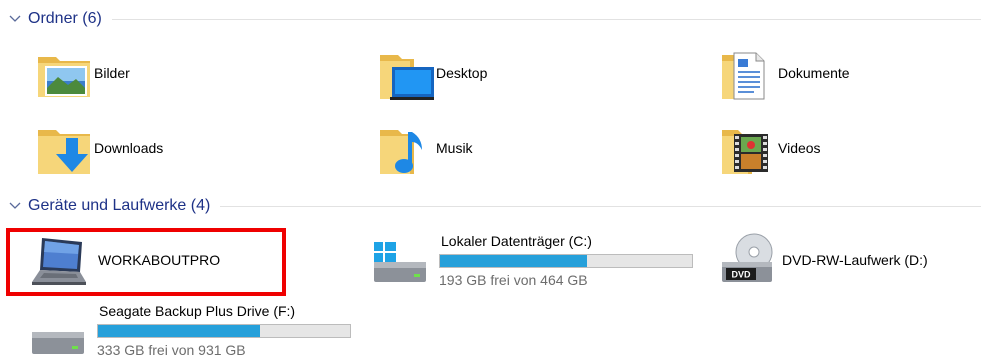  Describe the element at coordinates (745, 152) in the screenshot. I see `folder-videos-icon` at that location.